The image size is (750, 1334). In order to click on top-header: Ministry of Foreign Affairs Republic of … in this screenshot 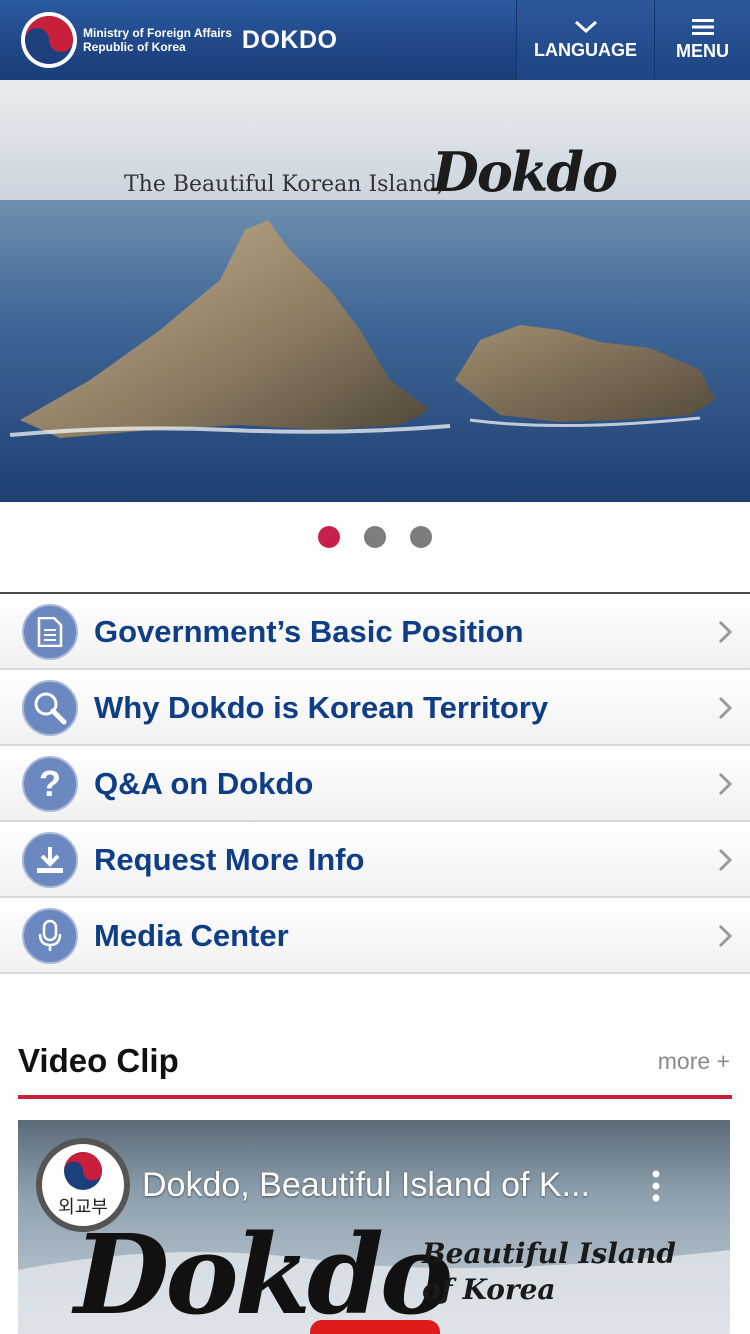, I will do `click(375, 40)`.